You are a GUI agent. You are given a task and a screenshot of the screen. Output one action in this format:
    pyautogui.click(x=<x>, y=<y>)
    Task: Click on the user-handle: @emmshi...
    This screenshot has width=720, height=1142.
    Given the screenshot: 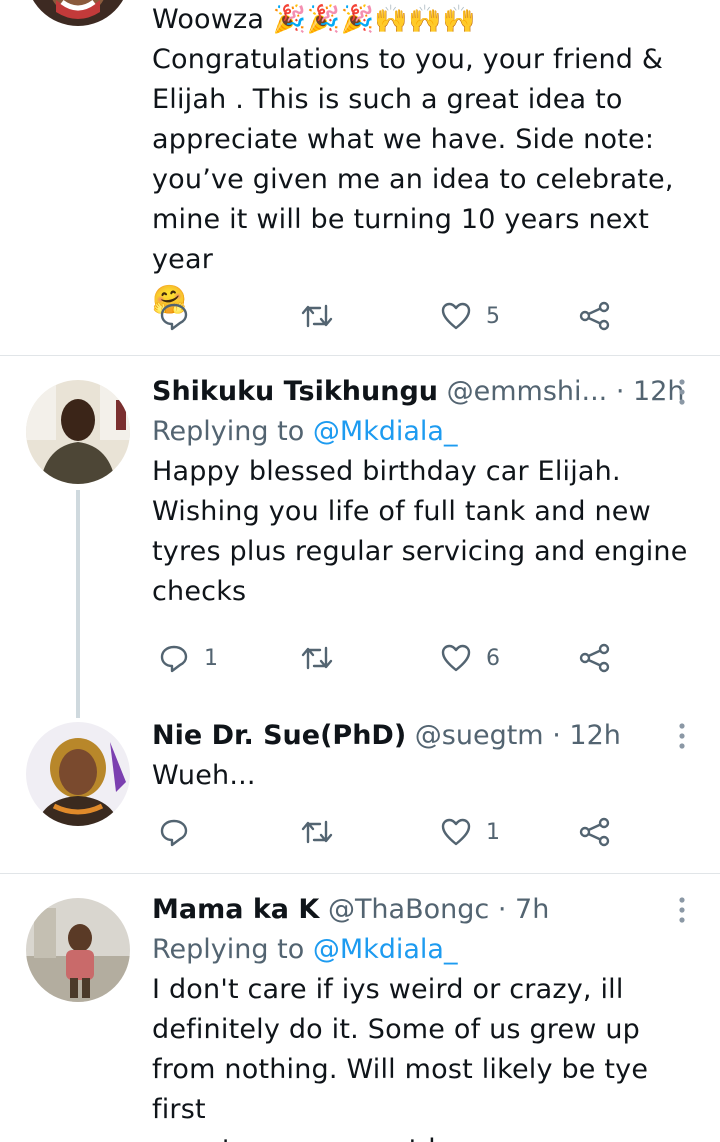 What is the action you would take?
    pyautogui.click(x=527, y=391)
    